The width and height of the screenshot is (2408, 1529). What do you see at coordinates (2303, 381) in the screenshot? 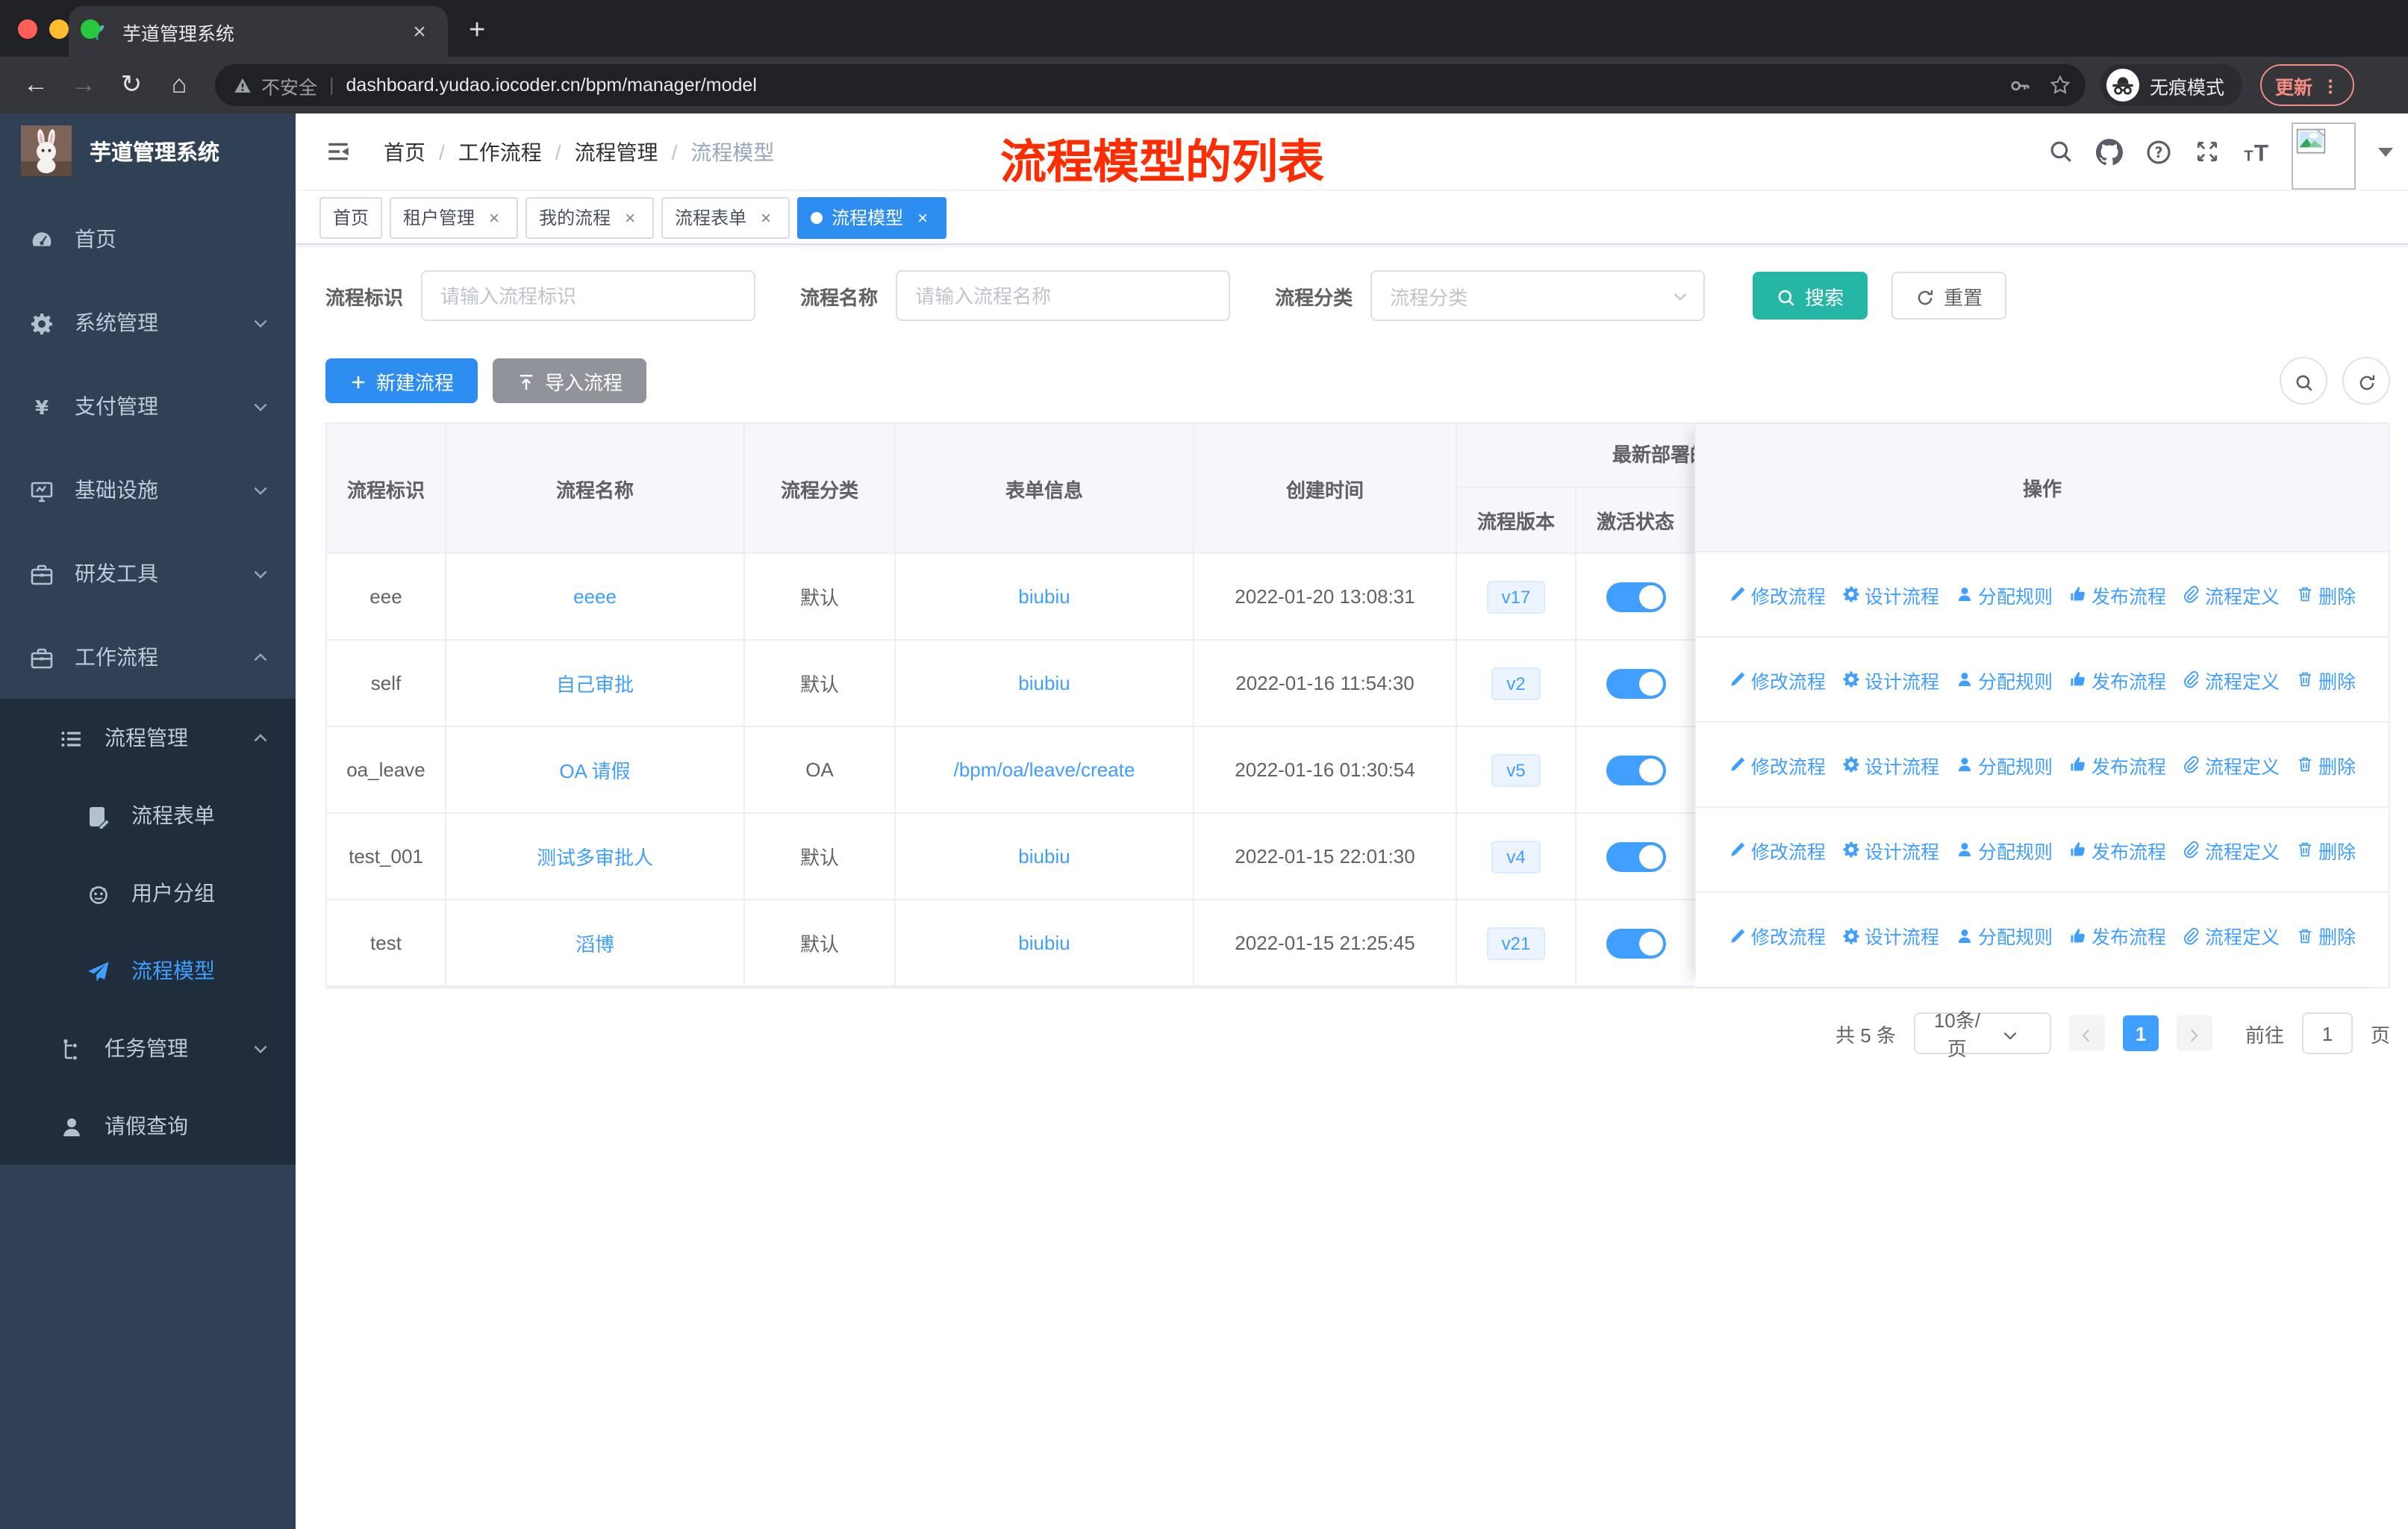
I see `toggle-search-button` at bounding box center [2303, 381].